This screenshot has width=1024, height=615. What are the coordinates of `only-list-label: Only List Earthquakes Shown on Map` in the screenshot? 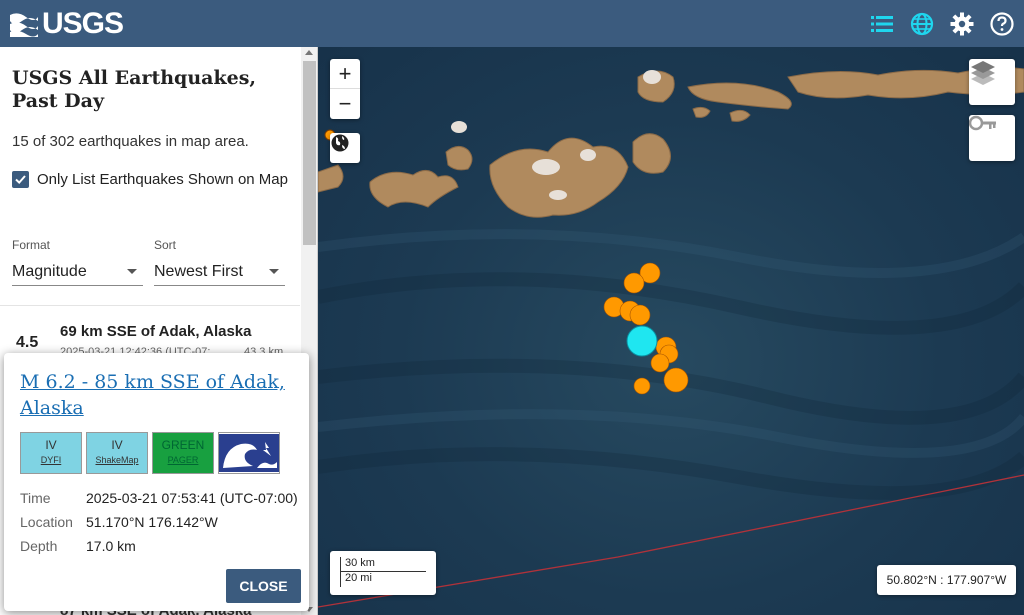 It's located at (162, 179).